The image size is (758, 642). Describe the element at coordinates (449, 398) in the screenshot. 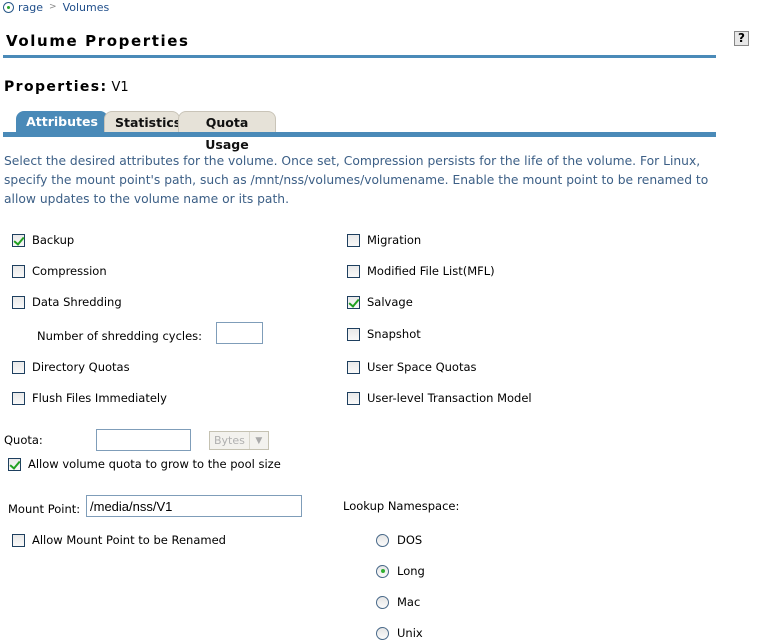

I see `transaction-model-label: User-level Transaction Model` at that location.